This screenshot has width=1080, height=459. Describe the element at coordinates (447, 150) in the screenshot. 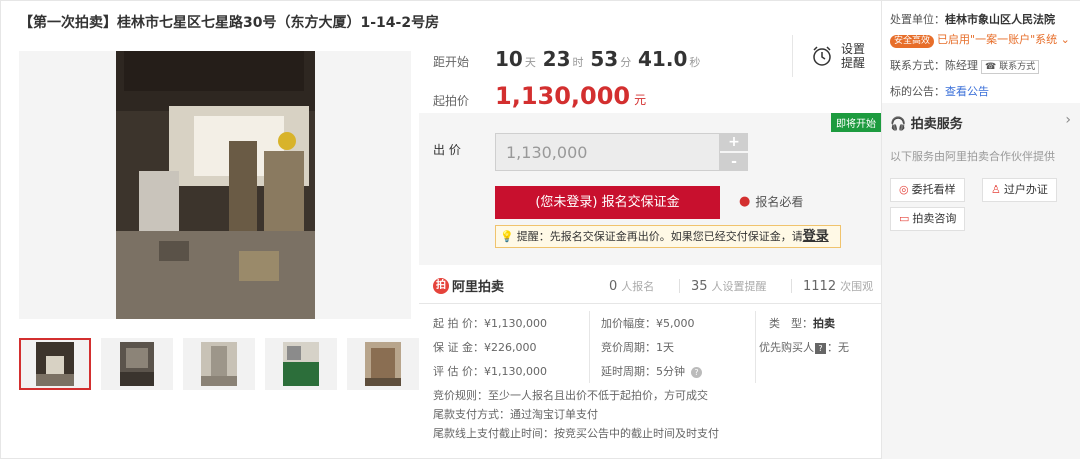

I see `bid-label: 出 价` at that location.